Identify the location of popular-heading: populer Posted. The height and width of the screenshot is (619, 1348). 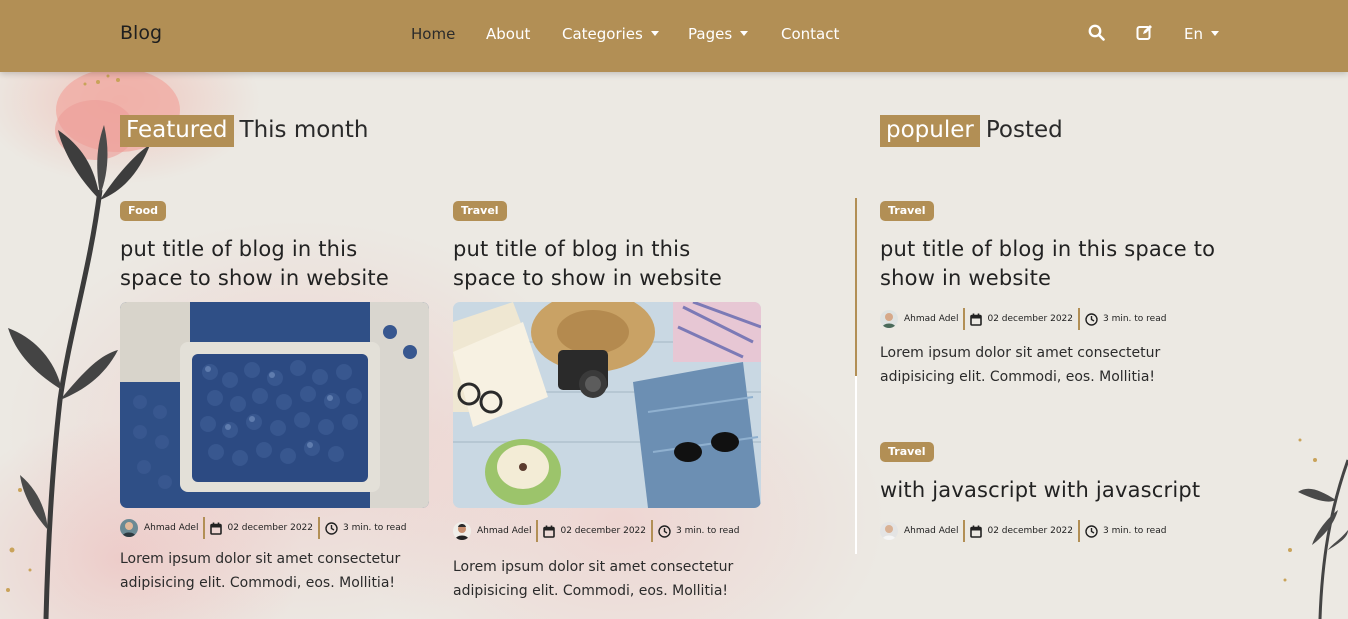
(971, 131).